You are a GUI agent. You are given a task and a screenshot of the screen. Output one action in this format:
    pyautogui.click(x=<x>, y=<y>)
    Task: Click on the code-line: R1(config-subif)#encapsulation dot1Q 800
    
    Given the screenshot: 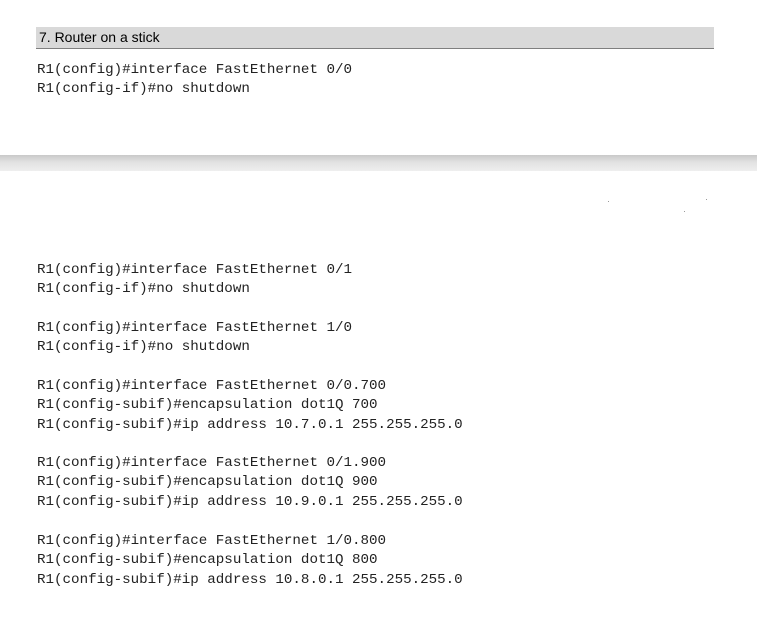 What is the action you would take?
    pyautogui.click(x=207, y=560)
    